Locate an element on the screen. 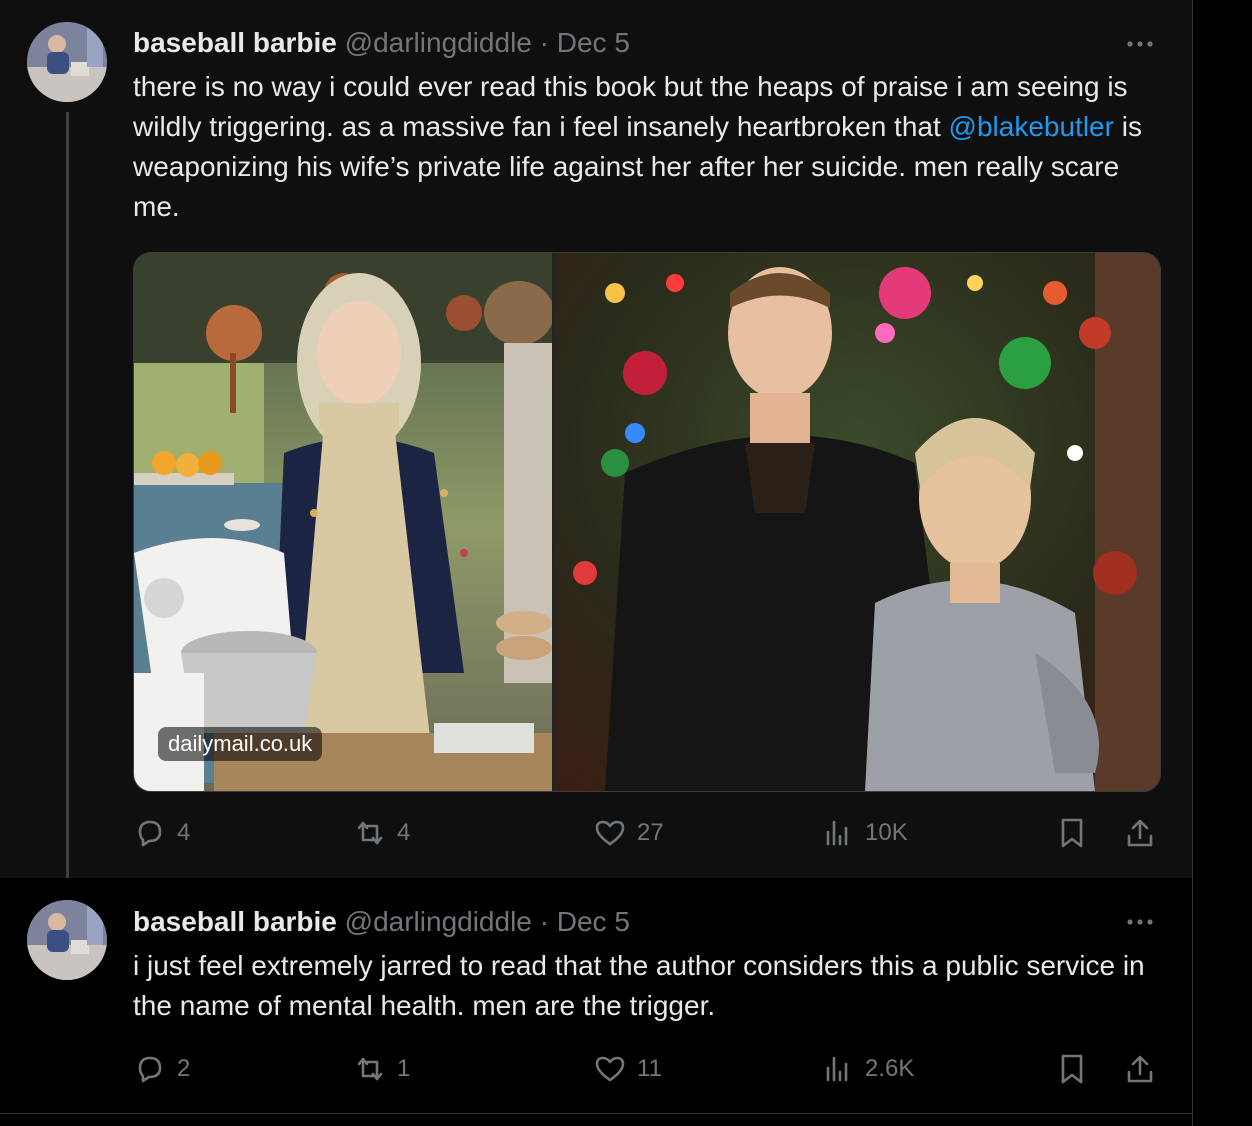 This screenshot has height=1126, width=1252. like-button: 27 is located at coordinates (628, 833).